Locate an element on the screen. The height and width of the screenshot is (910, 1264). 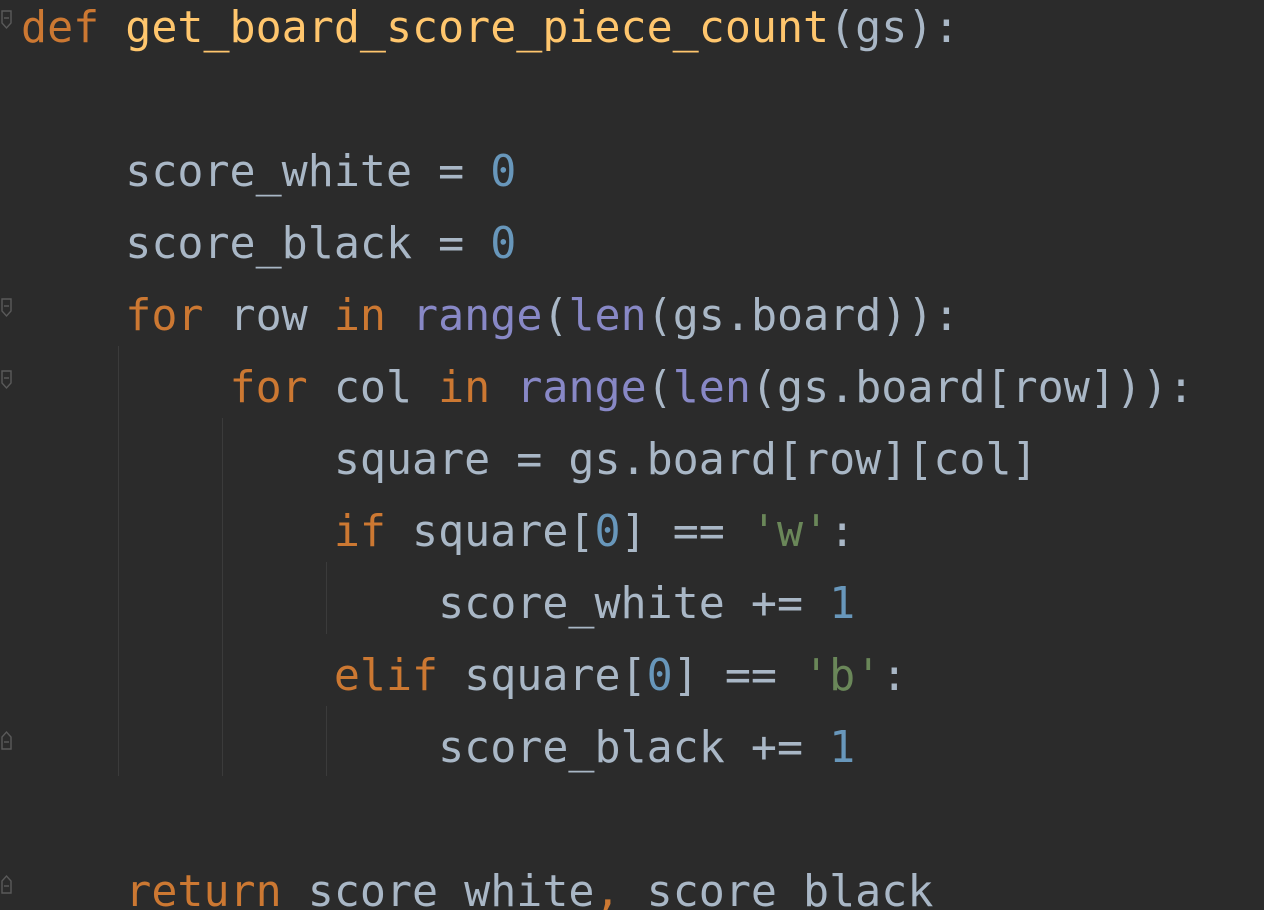
code-line: def get_board_score_piece_count(gs): is located at coordinates (641, 32).